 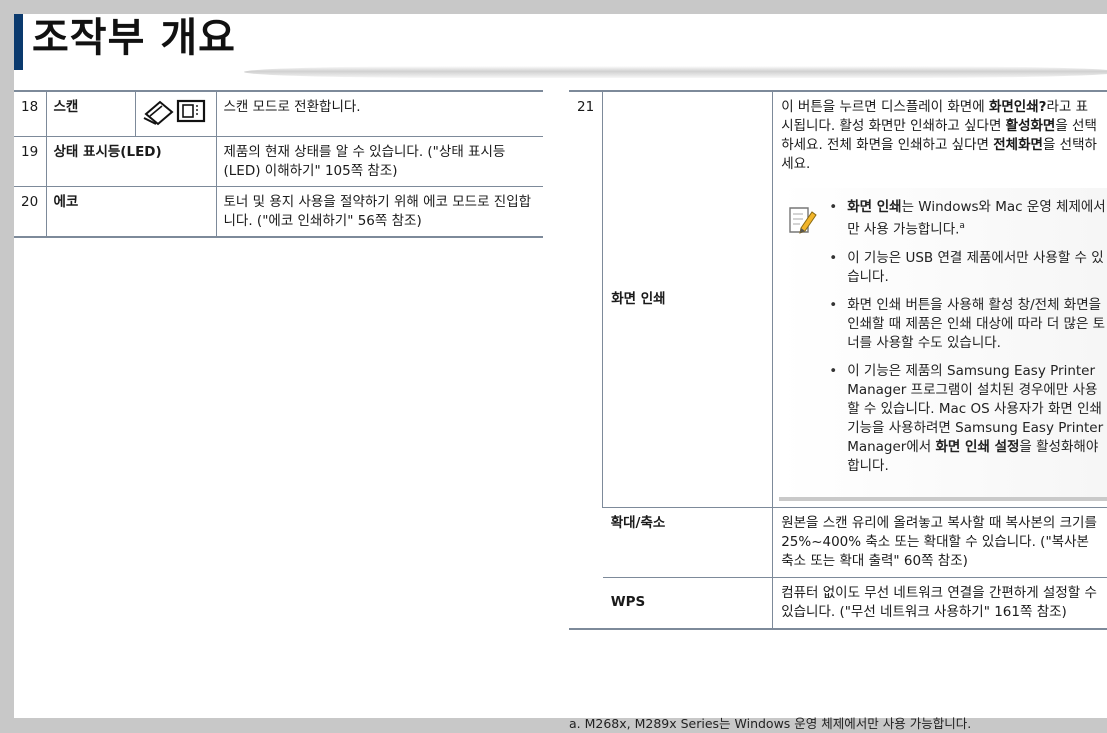 What do you see at coordinates (379, 114) in the screenshot?
I see `control-description: 스캔 모드로 전환합니다.` at bounding box center [379, 114].